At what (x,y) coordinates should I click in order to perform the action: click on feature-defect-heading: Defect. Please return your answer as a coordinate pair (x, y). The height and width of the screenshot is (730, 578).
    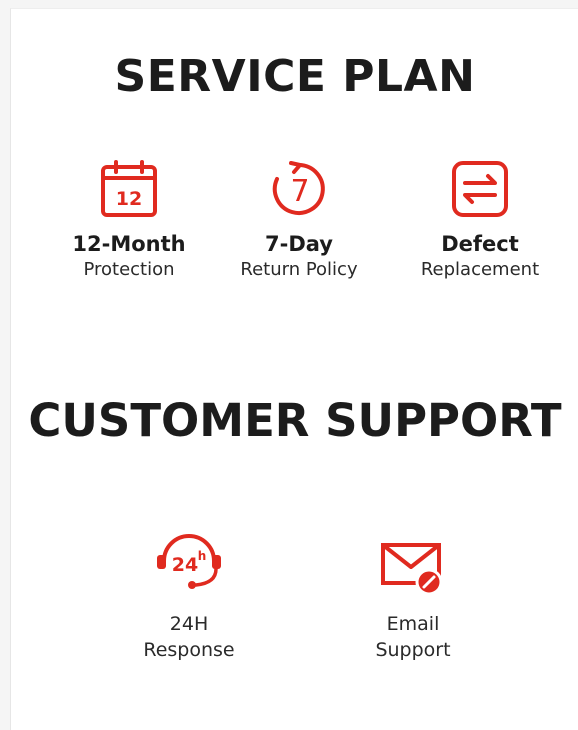
    Looking at the image, I should click on (480, 244).